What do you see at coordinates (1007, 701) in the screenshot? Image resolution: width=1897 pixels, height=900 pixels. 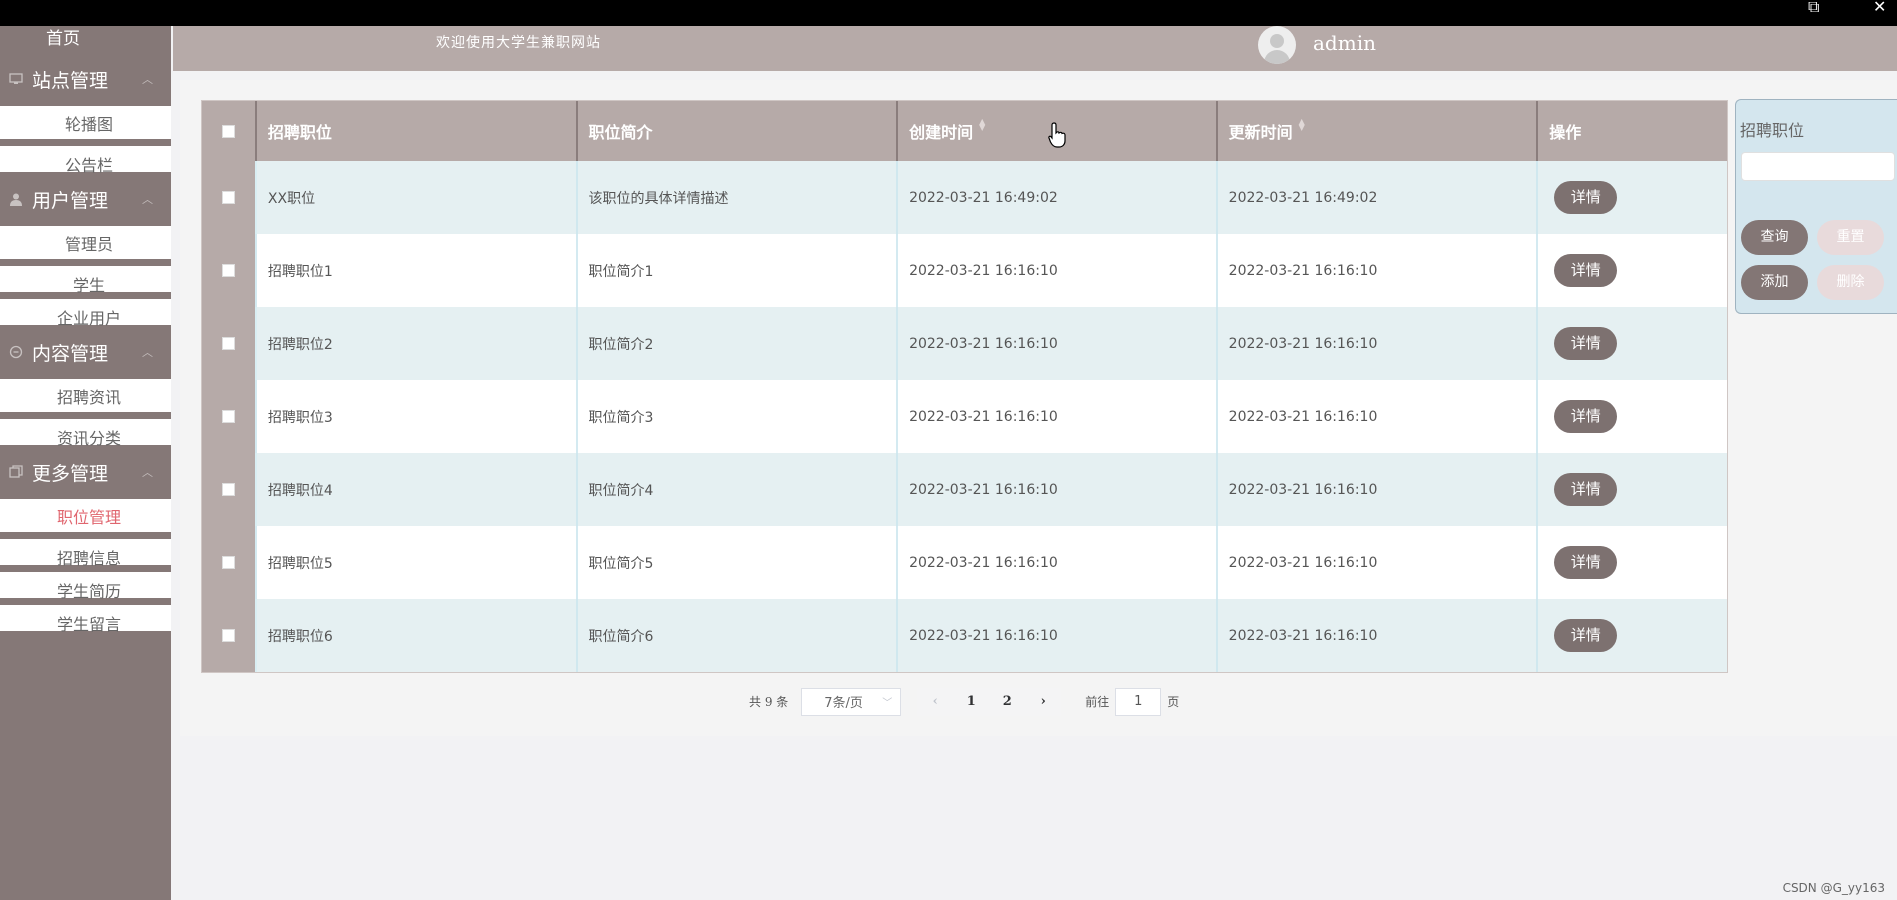 I see `page-number-2: 2` at bounding box center [1007, 701].